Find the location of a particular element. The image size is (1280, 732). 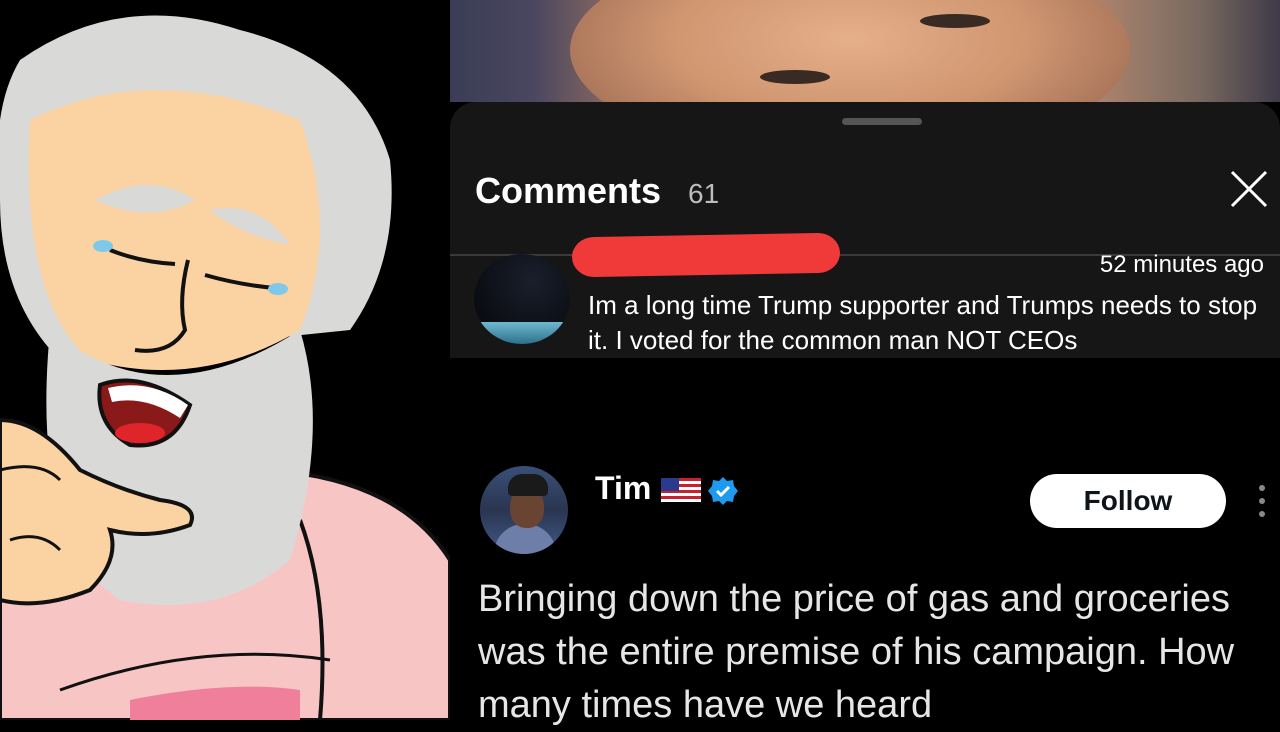

follow-button: Follow is located at coordinates (1128, 501).